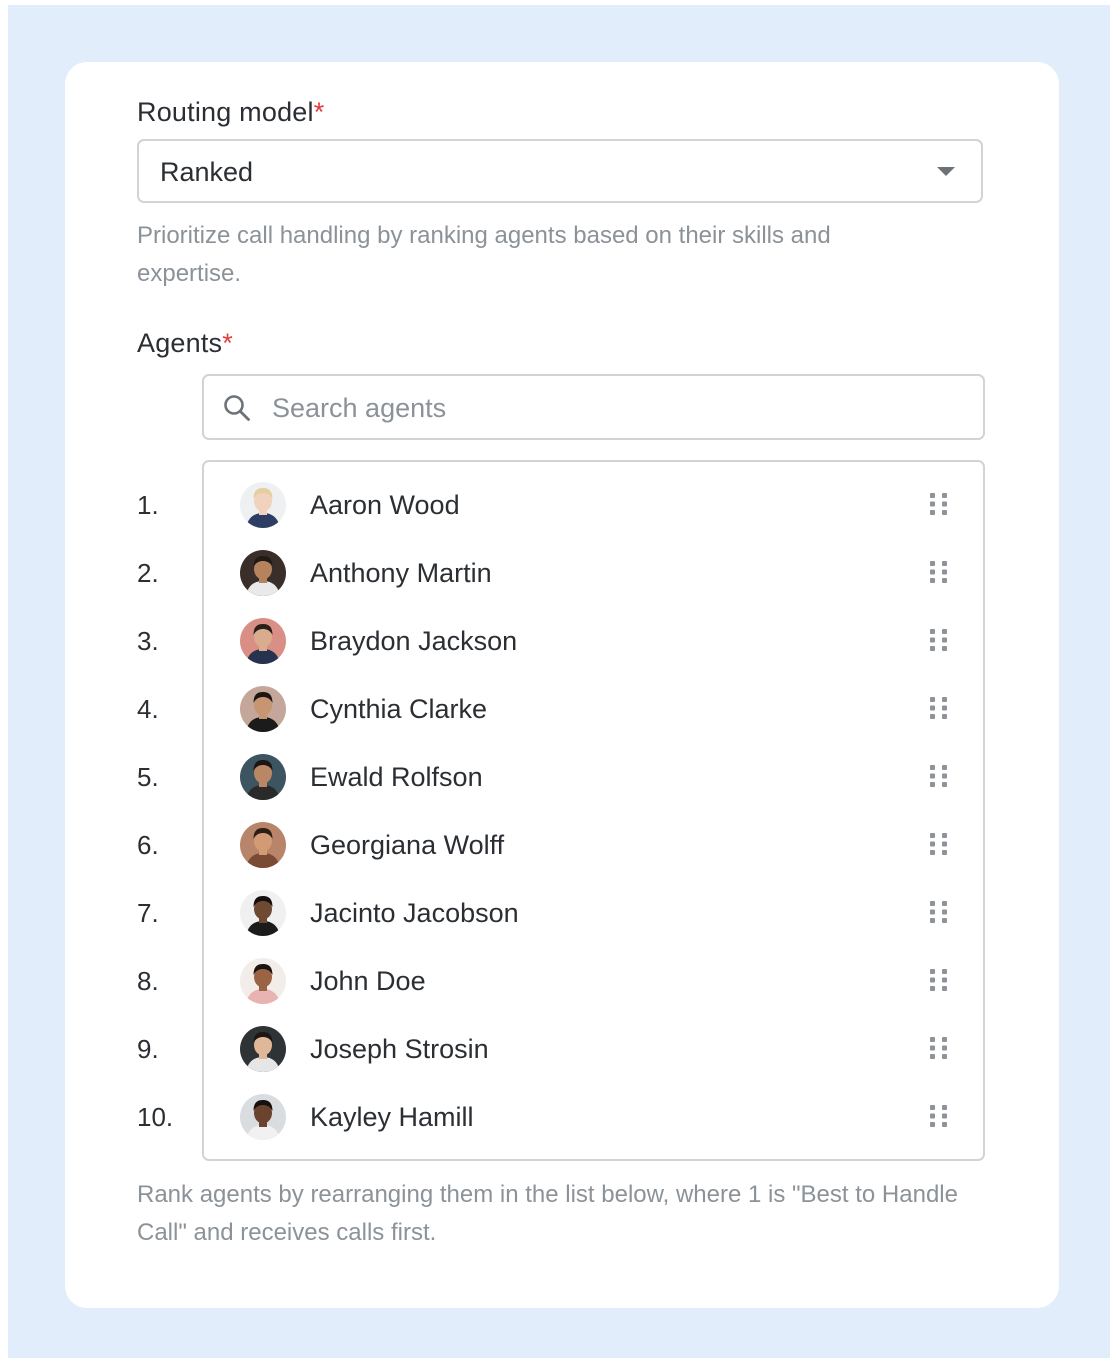  What do you see at coordinates (399, 1049) in the screenshot?
I see `agent-name: Joseph Strosin` at bounding box center [399, 1049].